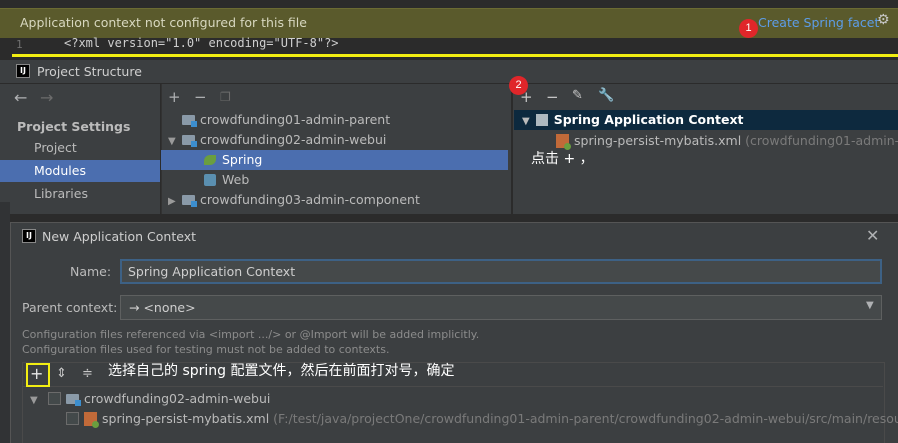 The height and width of the screenshot is (443, 898). I want to click on context-row: ▼ Spring Application Context, so click(706, 120).